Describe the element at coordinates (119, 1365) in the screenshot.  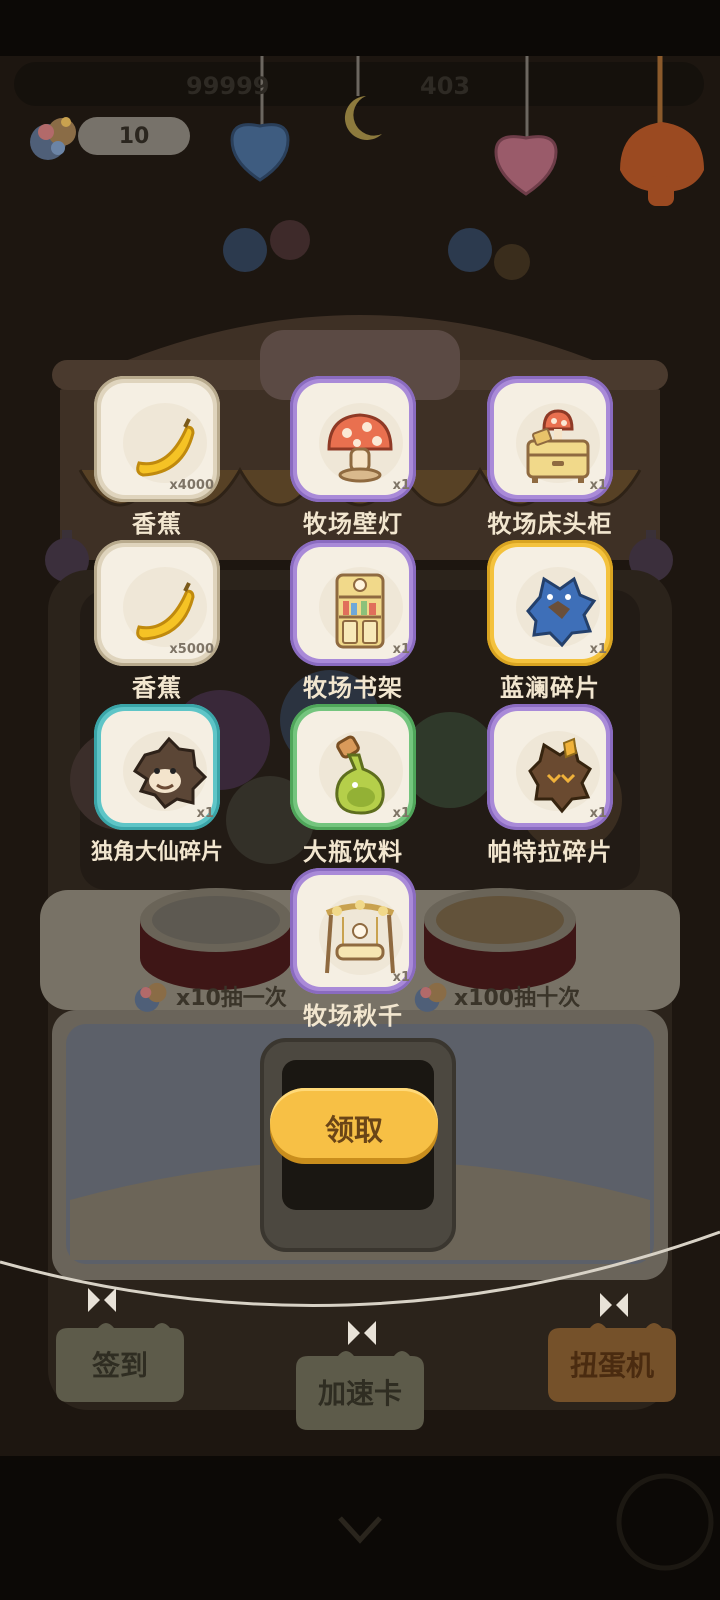
I see `checkin-label: 签到` at that location.